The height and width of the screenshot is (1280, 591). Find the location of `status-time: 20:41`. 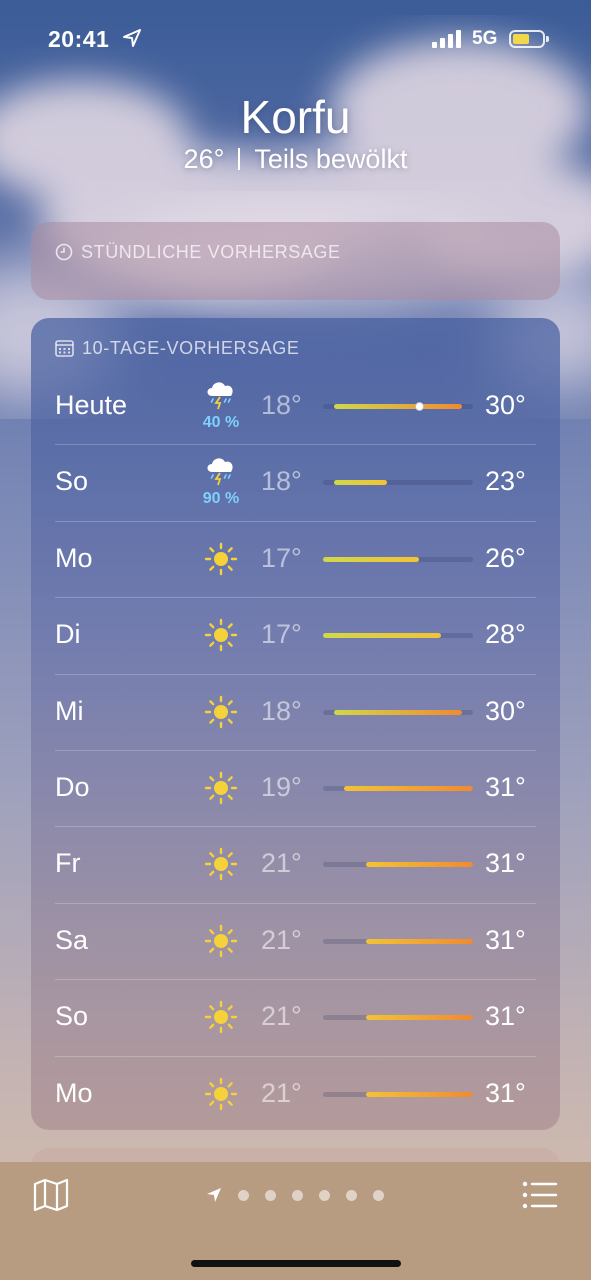

status-time: 20:41 is located at coordinates (79, 39).